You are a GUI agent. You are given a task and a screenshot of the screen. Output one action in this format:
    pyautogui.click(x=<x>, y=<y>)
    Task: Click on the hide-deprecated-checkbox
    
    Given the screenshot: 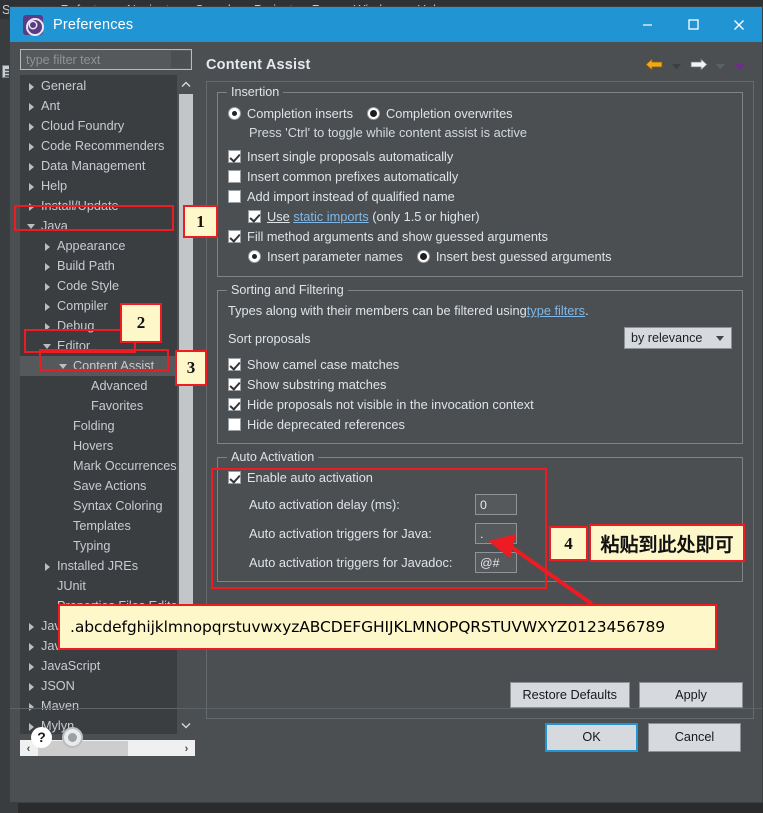 What is the action you would take?
    pyautogui.click(x=234, y=424)
    